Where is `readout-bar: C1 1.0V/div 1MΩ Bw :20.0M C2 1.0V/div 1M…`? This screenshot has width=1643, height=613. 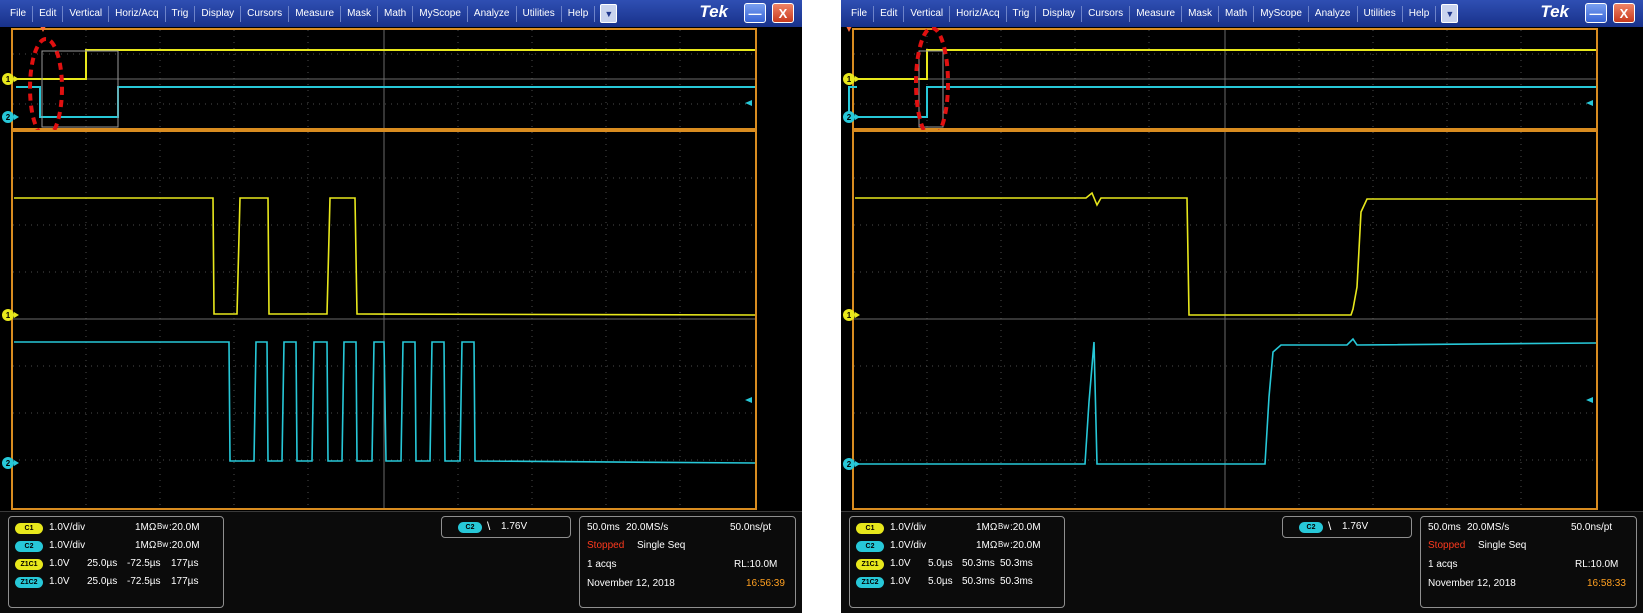 readout-bar: C1 1.0V/div 1MΩ Bw :20.0M C2 1.0V/div 1M… is located at coordinates (1242, 562).